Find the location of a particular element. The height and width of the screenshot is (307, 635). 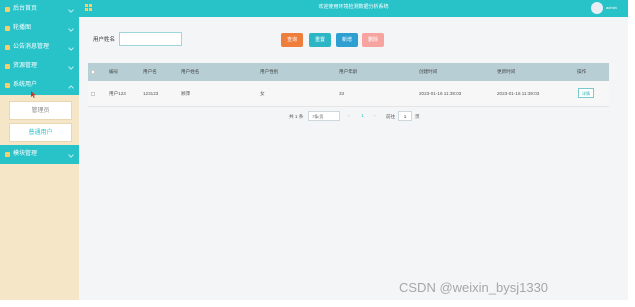

sidebar-item-label: 资源管理 is located at coordinates (25, 66).